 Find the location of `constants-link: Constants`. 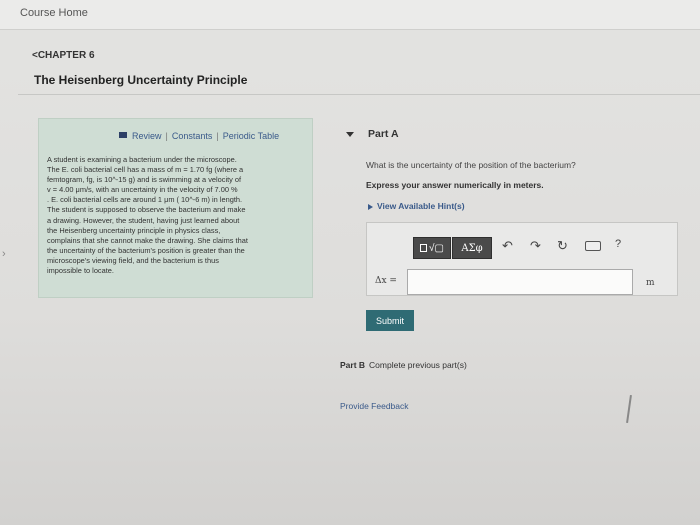

constants-link: Constants is located at coordinates (192, 136).